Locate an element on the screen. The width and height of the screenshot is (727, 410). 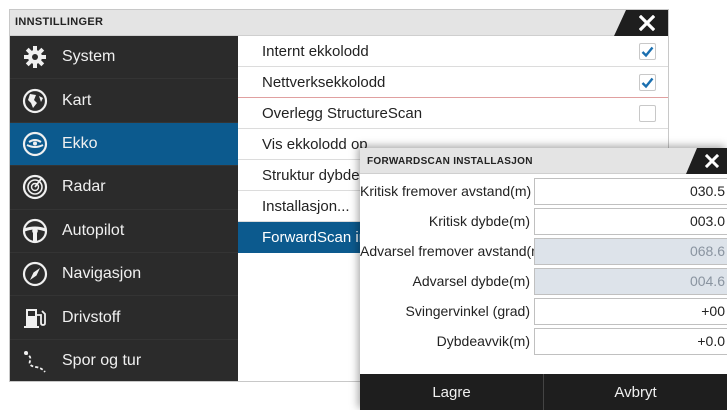
field-label: Advarsel fremover avstand(m) is located at coordinates (454, 251).